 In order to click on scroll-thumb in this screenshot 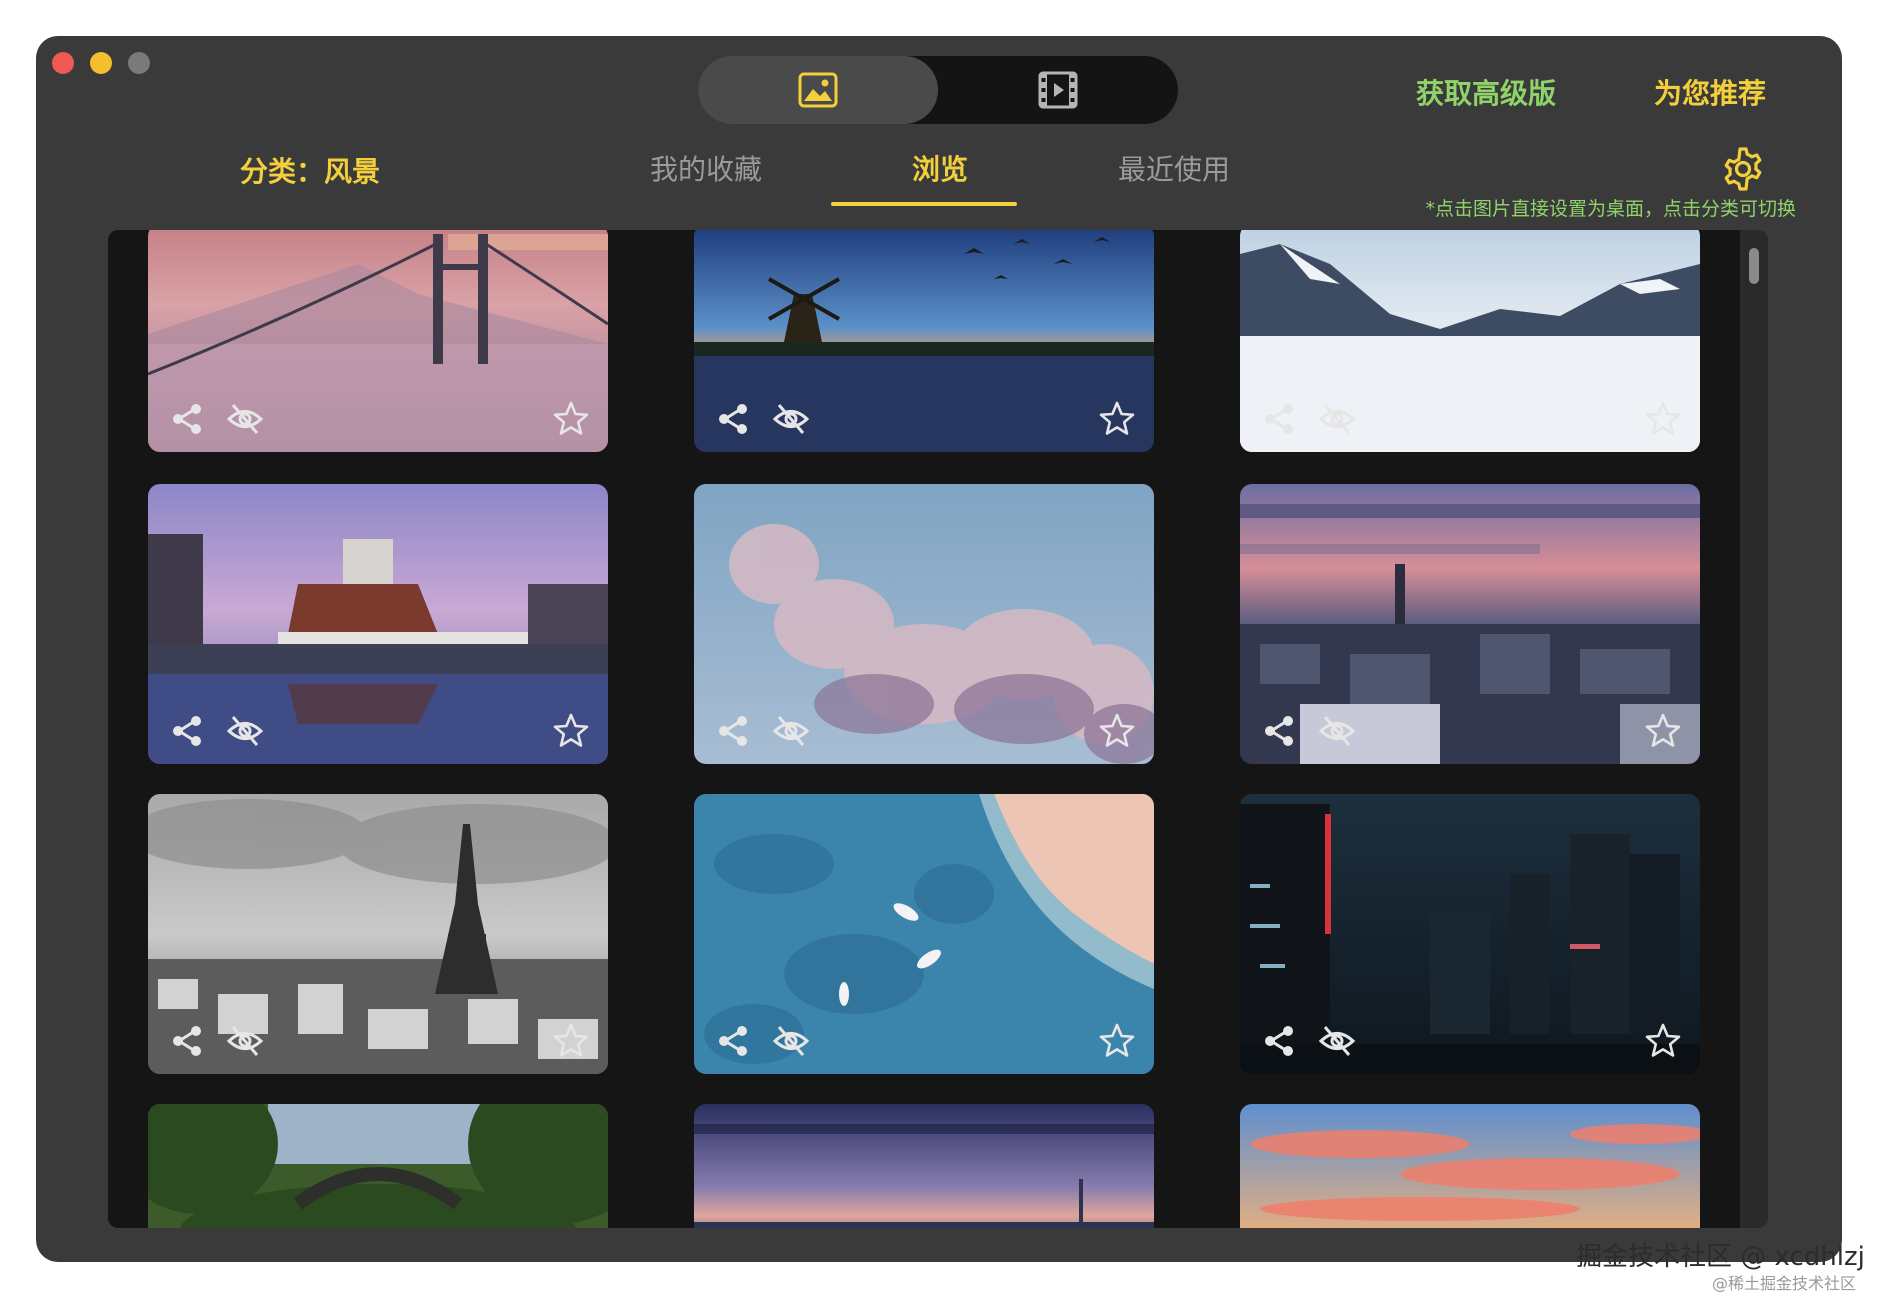, I will do `click(1754, 266)`.